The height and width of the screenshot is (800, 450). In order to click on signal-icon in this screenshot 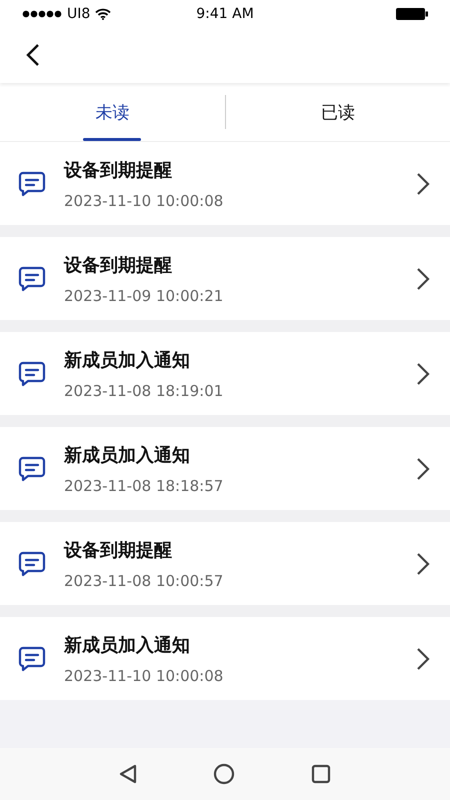, I will do `click(42, 14)`.